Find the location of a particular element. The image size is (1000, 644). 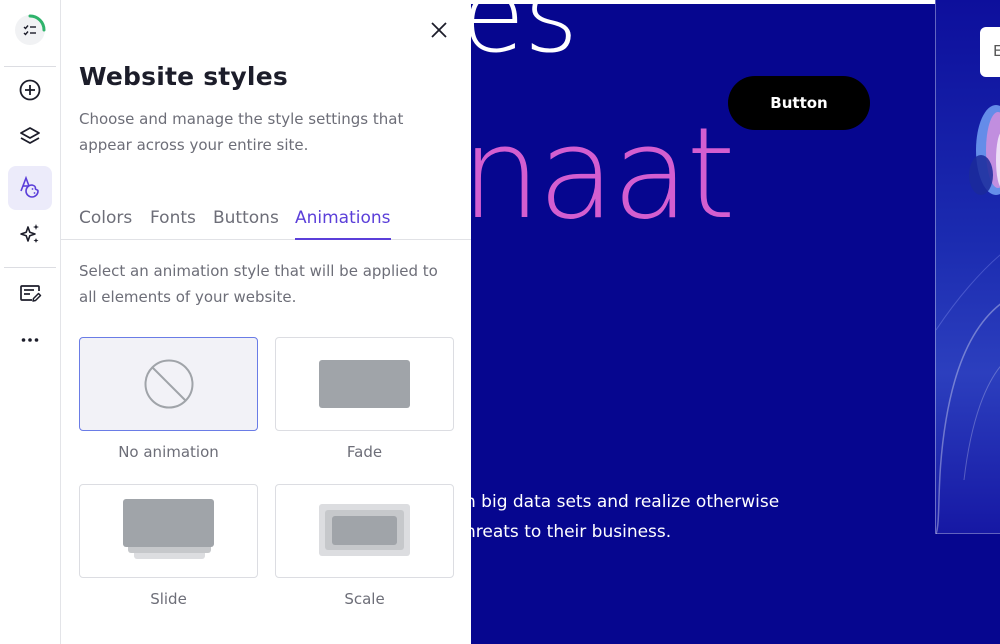

ai-tools-button is located at coordinates (30, 236).